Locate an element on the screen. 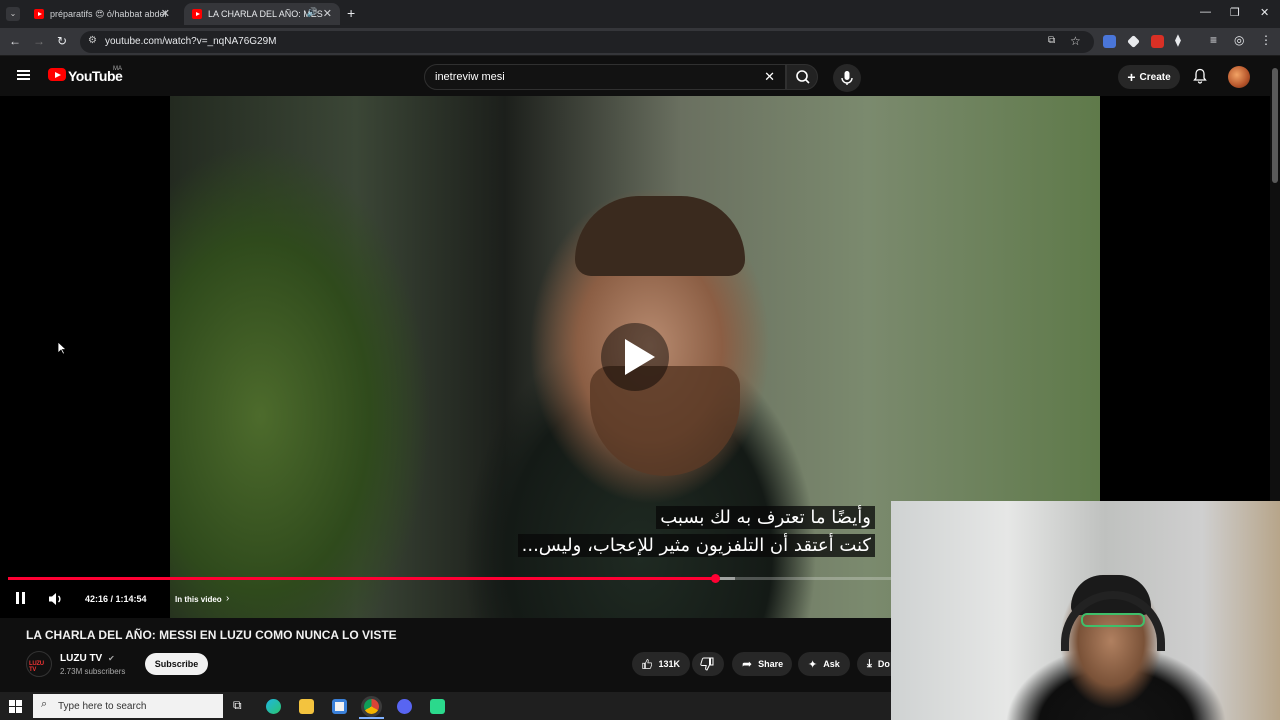 The height and width of the screenshot is (720, 1280). like-button: 131K is located at coordinates (661, 664).